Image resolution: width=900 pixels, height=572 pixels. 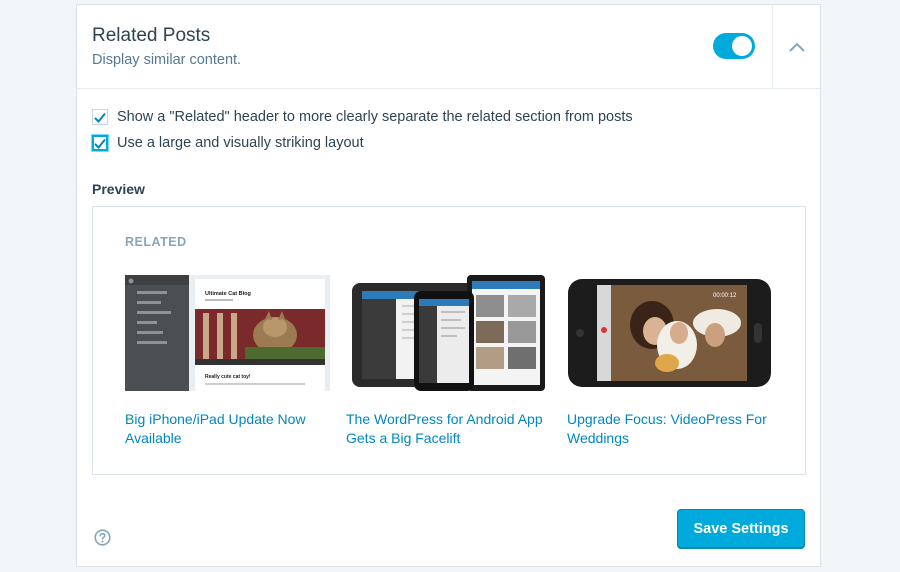 I want to click on android-devices-photo-icon, so click(x=448, y=333).